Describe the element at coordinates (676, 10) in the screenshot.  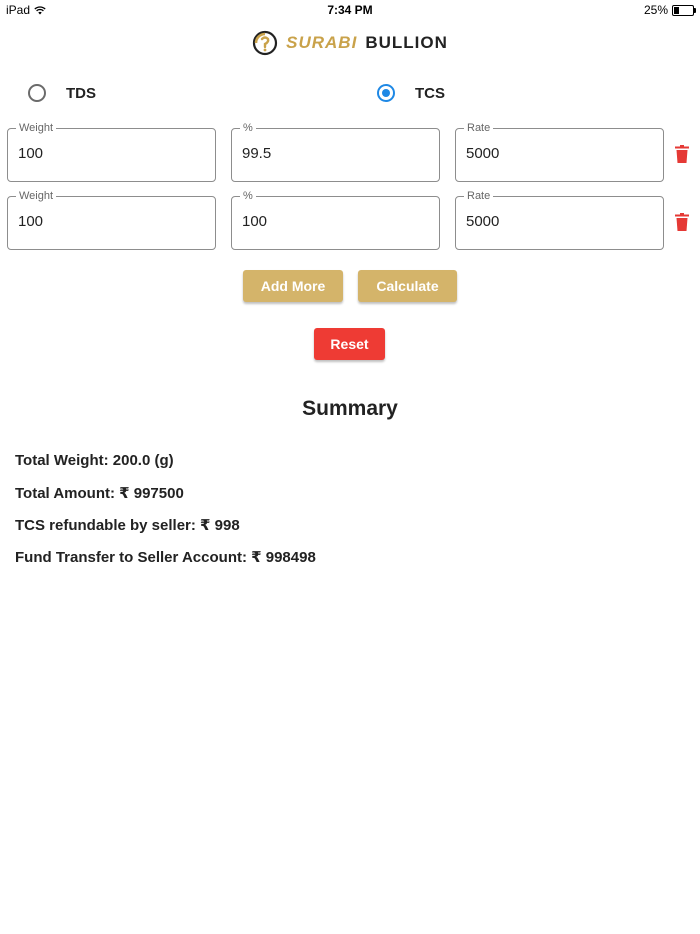
I see `battery-fill` at that location.